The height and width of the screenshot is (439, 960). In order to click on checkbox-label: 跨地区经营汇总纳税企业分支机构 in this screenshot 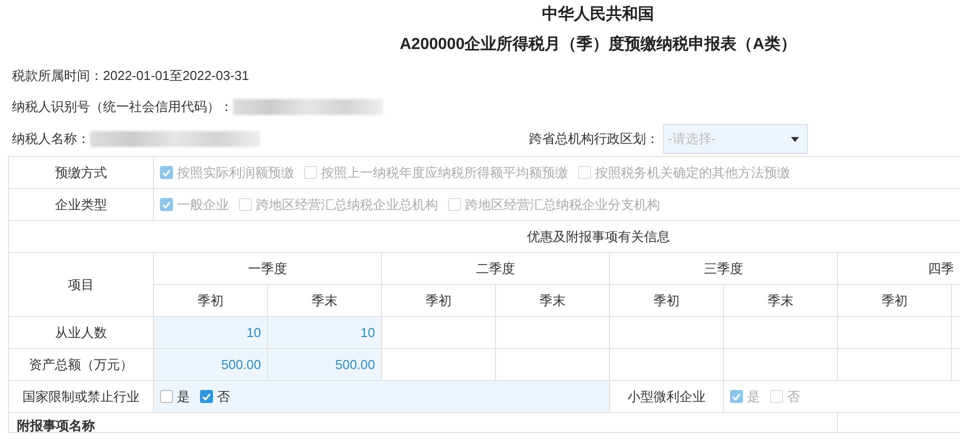, I will do `click(562, 205)`.